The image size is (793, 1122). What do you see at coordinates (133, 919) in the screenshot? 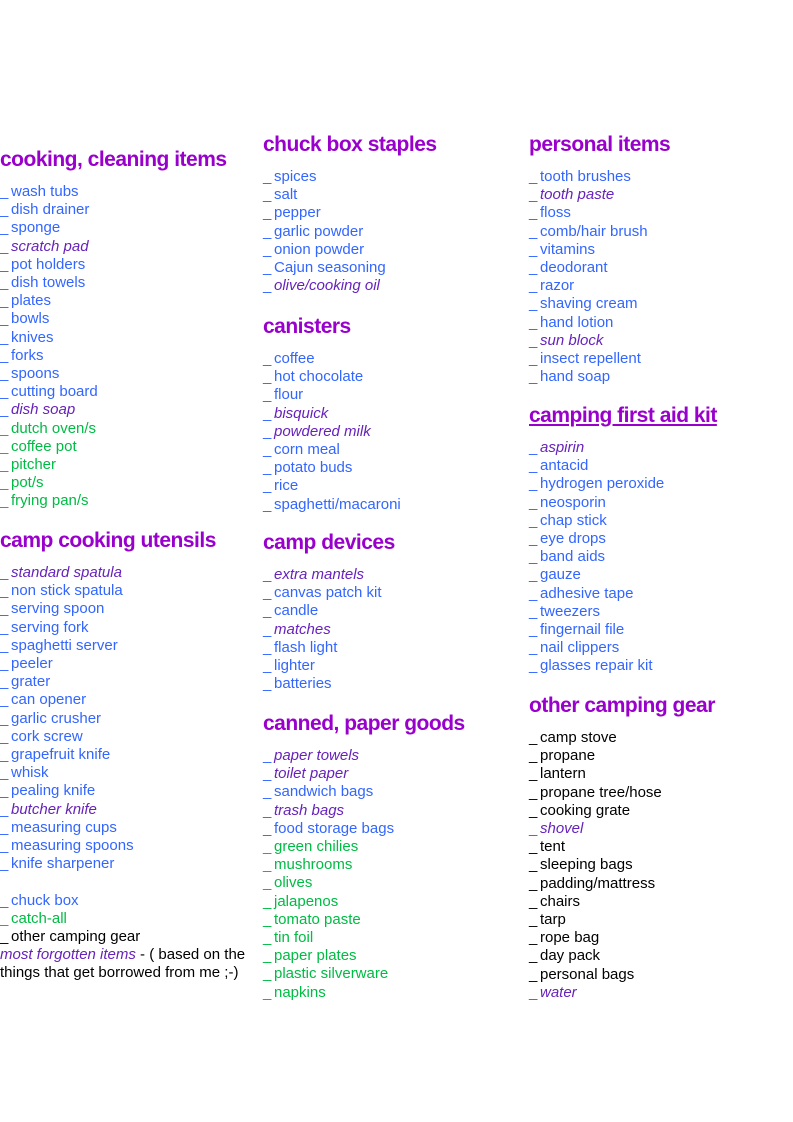
I see `list-item: _ catch-all` at bounding box center [133, 919].